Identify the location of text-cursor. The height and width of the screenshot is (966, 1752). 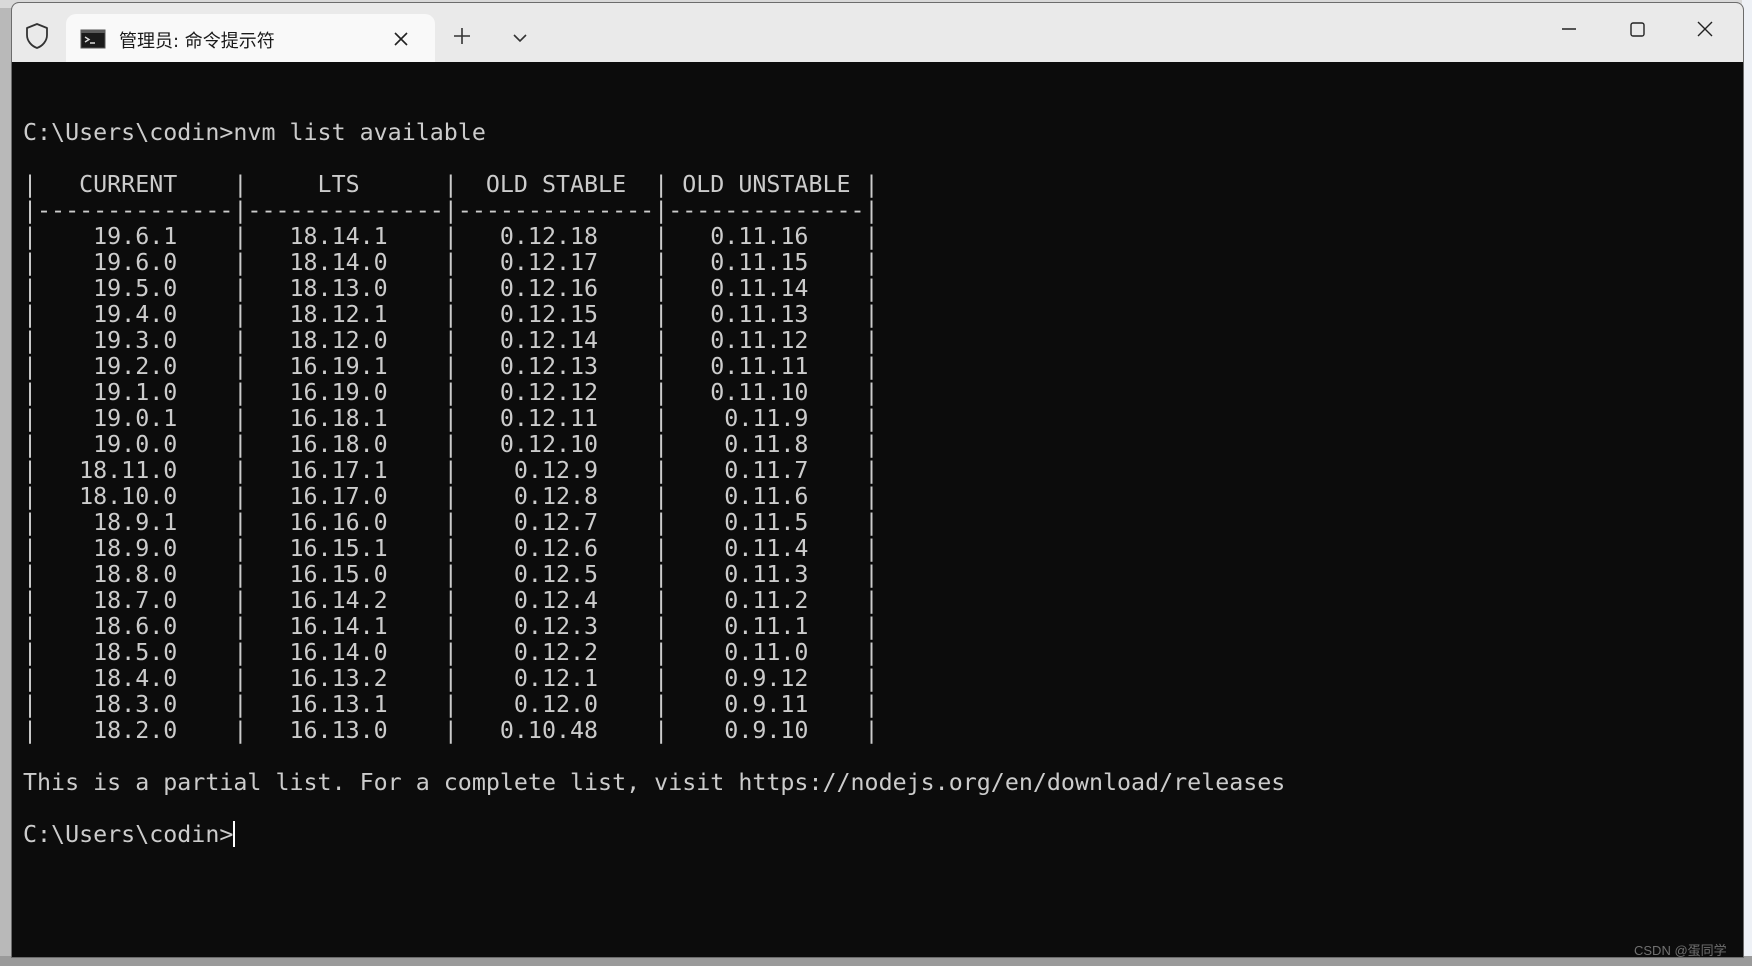
(234, 834).